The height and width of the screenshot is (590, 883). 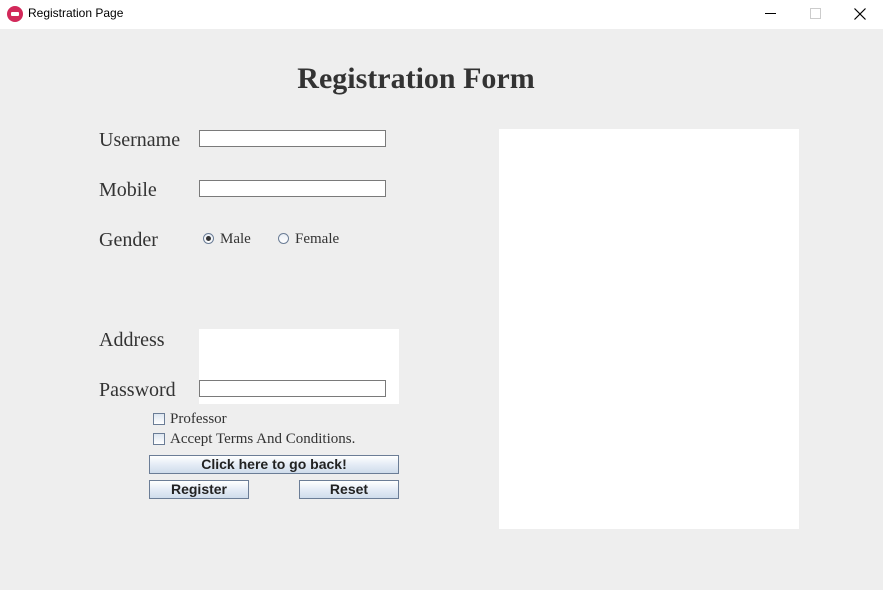 What do you see at coordinates (128, 190) in the screenshot?
I see `mobile-label: Mobile` at bounding box center [128, 190].